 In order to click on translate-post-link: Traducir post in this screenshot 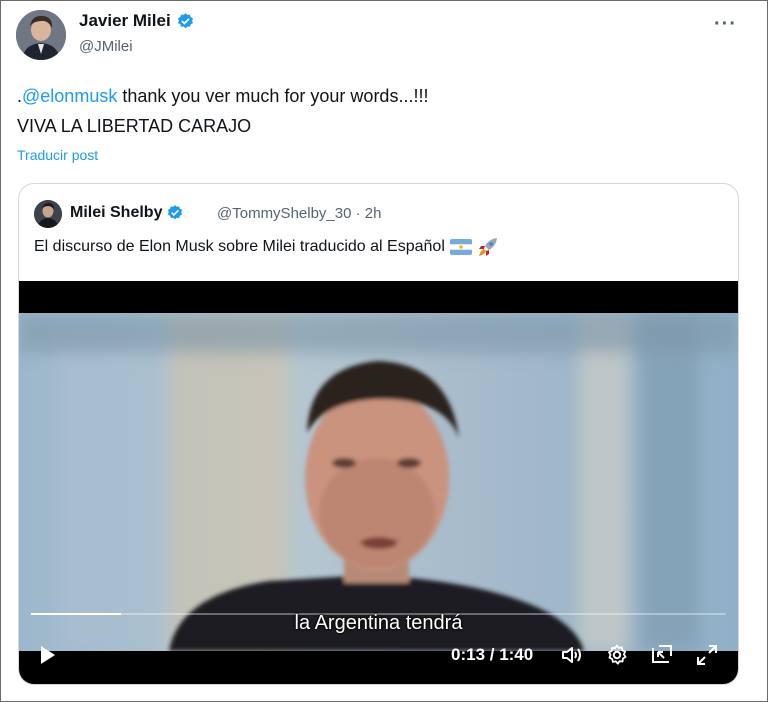, I will do `click(57, 155)`.